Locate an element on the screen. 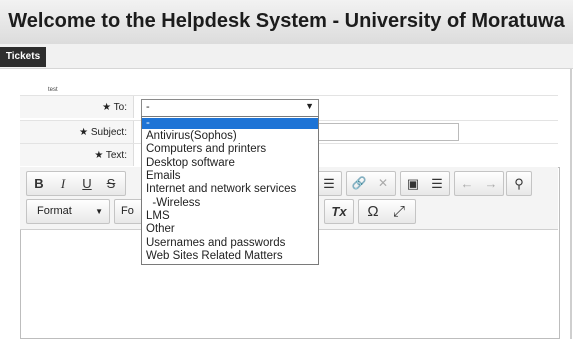  remove-format-group: Tx is located at coordinates (339, 211).